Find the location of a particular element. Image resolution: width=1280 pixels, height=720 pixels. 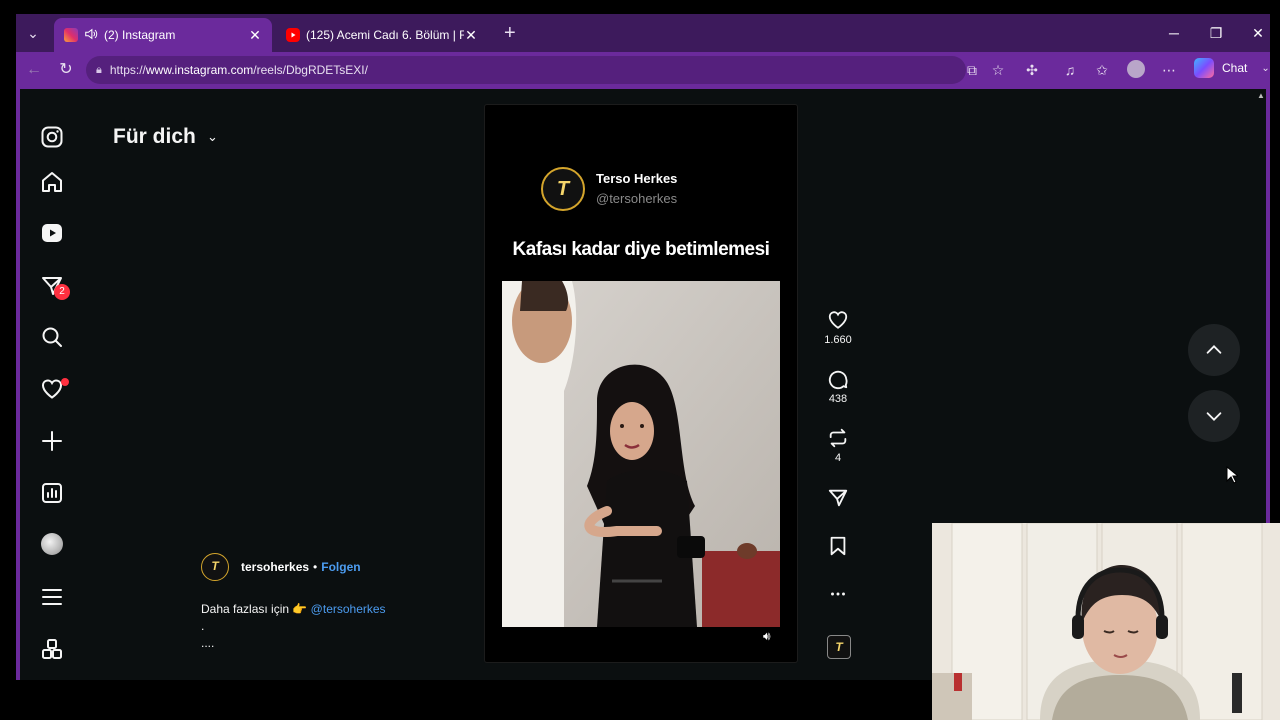

repost-button: 4 is located at coordinates (838, 445).